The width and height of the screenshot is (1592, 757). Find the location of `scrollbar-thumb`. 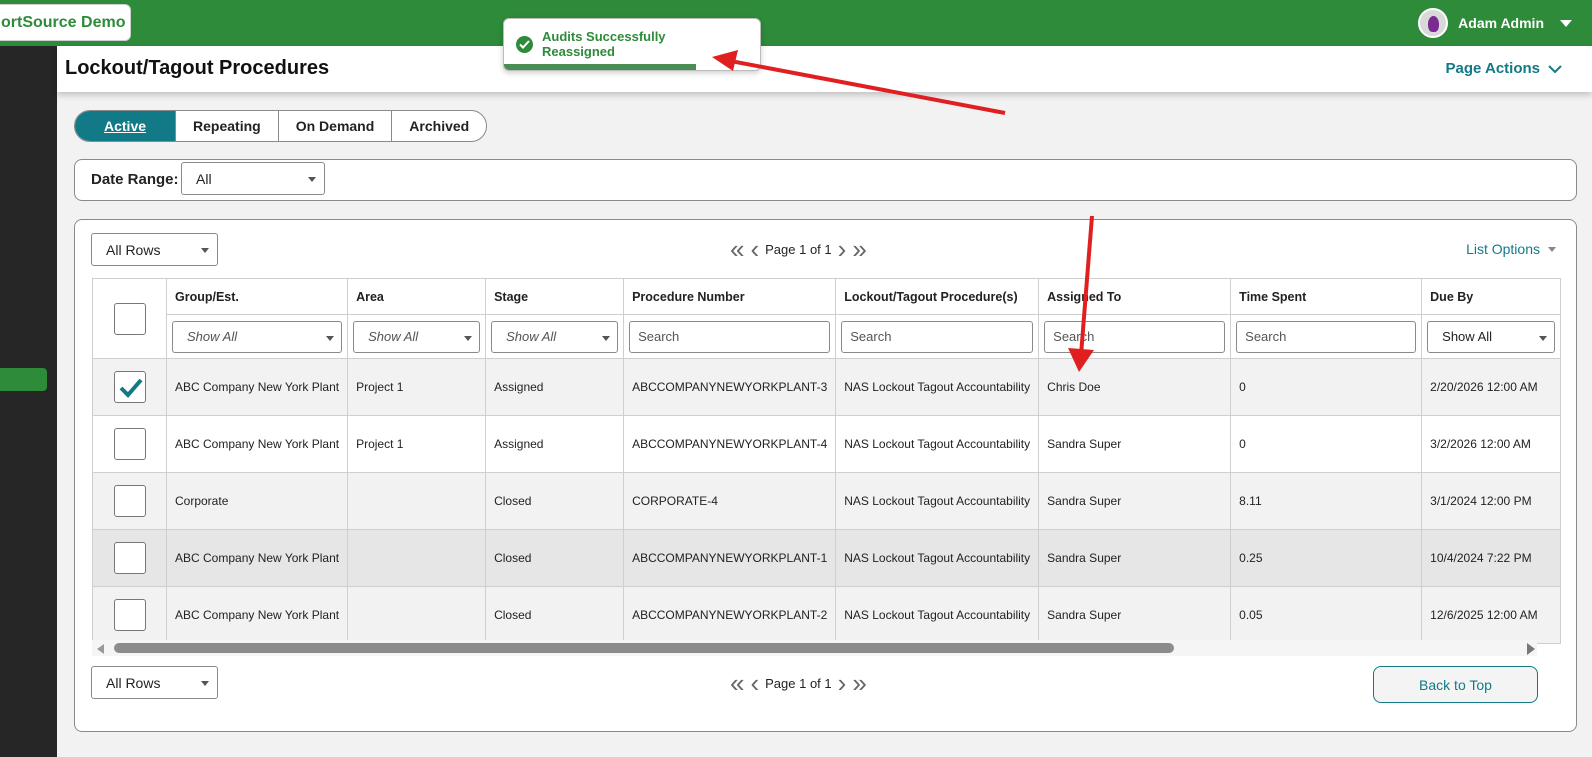

scrollbar-thumb is located at coordinates (644, 648).